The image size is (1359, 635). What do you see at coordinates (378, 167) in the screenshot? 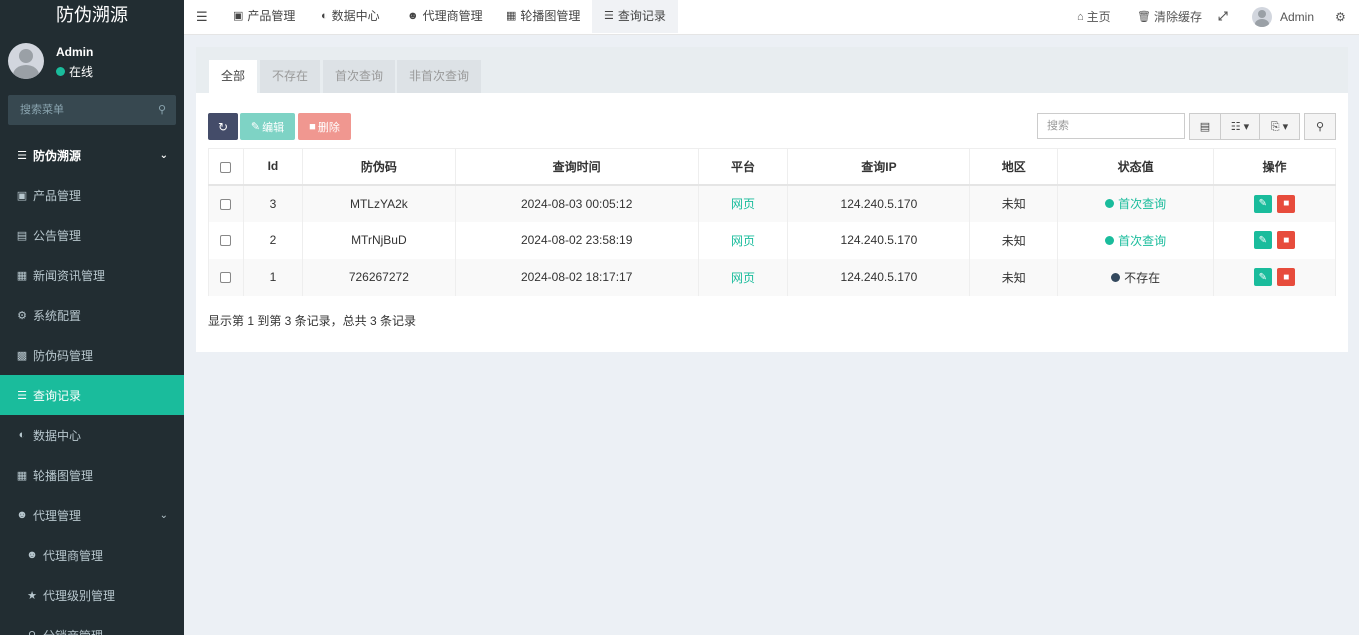
I see `col-code: 防伪码` at bounding box center [378, 167].